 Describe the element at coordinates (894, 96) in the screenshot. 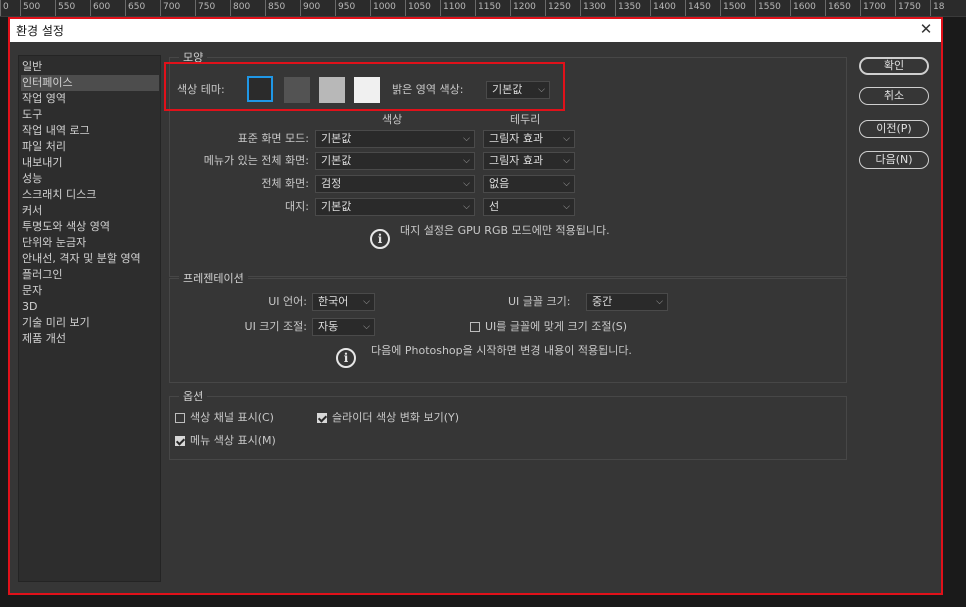

I see `cancel-button: 취소` at that location.